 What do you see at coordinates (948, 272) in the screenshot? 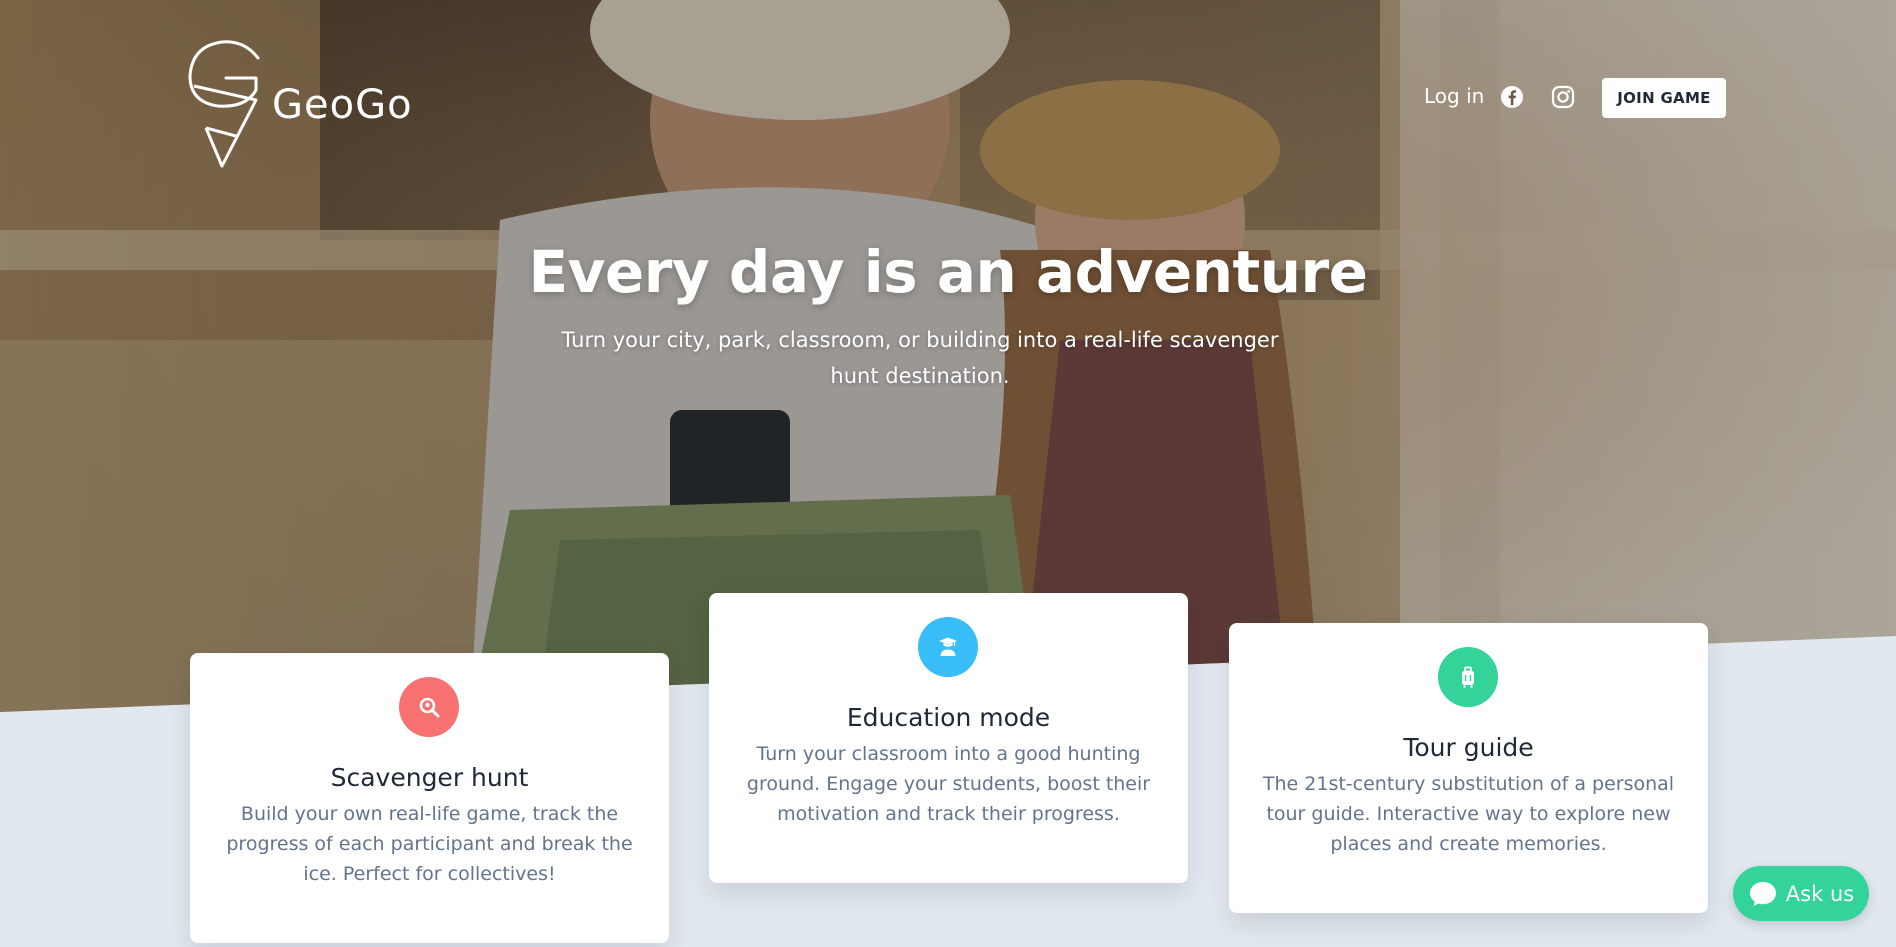
I see `hero-title: Every day is an adventure` at bounding box center [948, 272].